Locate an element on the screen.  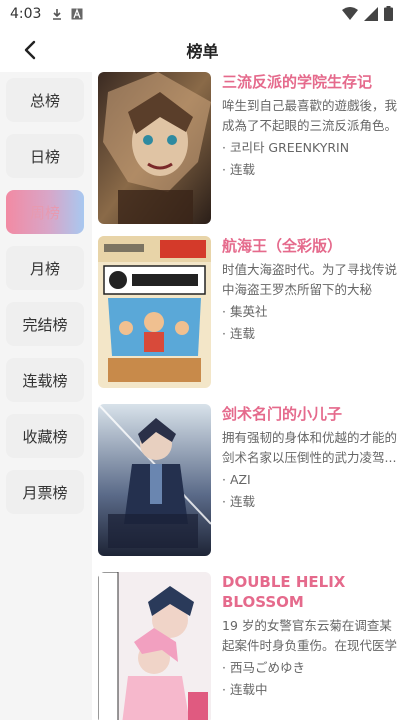
comic-author: · 코리타 GREENKYRIN is located at coordinates (286, 147).